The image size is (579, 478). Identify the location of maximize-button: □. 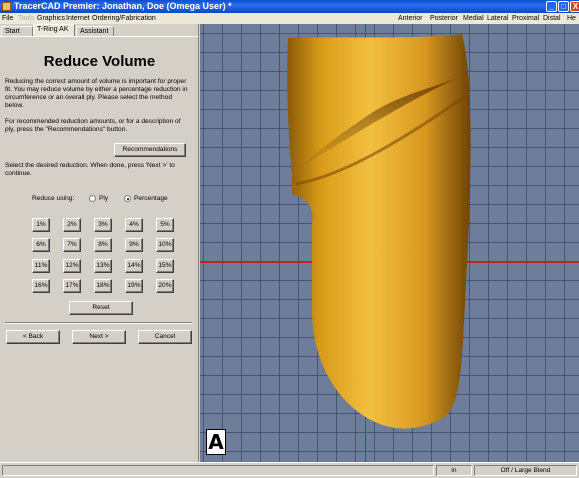
(563, 6).